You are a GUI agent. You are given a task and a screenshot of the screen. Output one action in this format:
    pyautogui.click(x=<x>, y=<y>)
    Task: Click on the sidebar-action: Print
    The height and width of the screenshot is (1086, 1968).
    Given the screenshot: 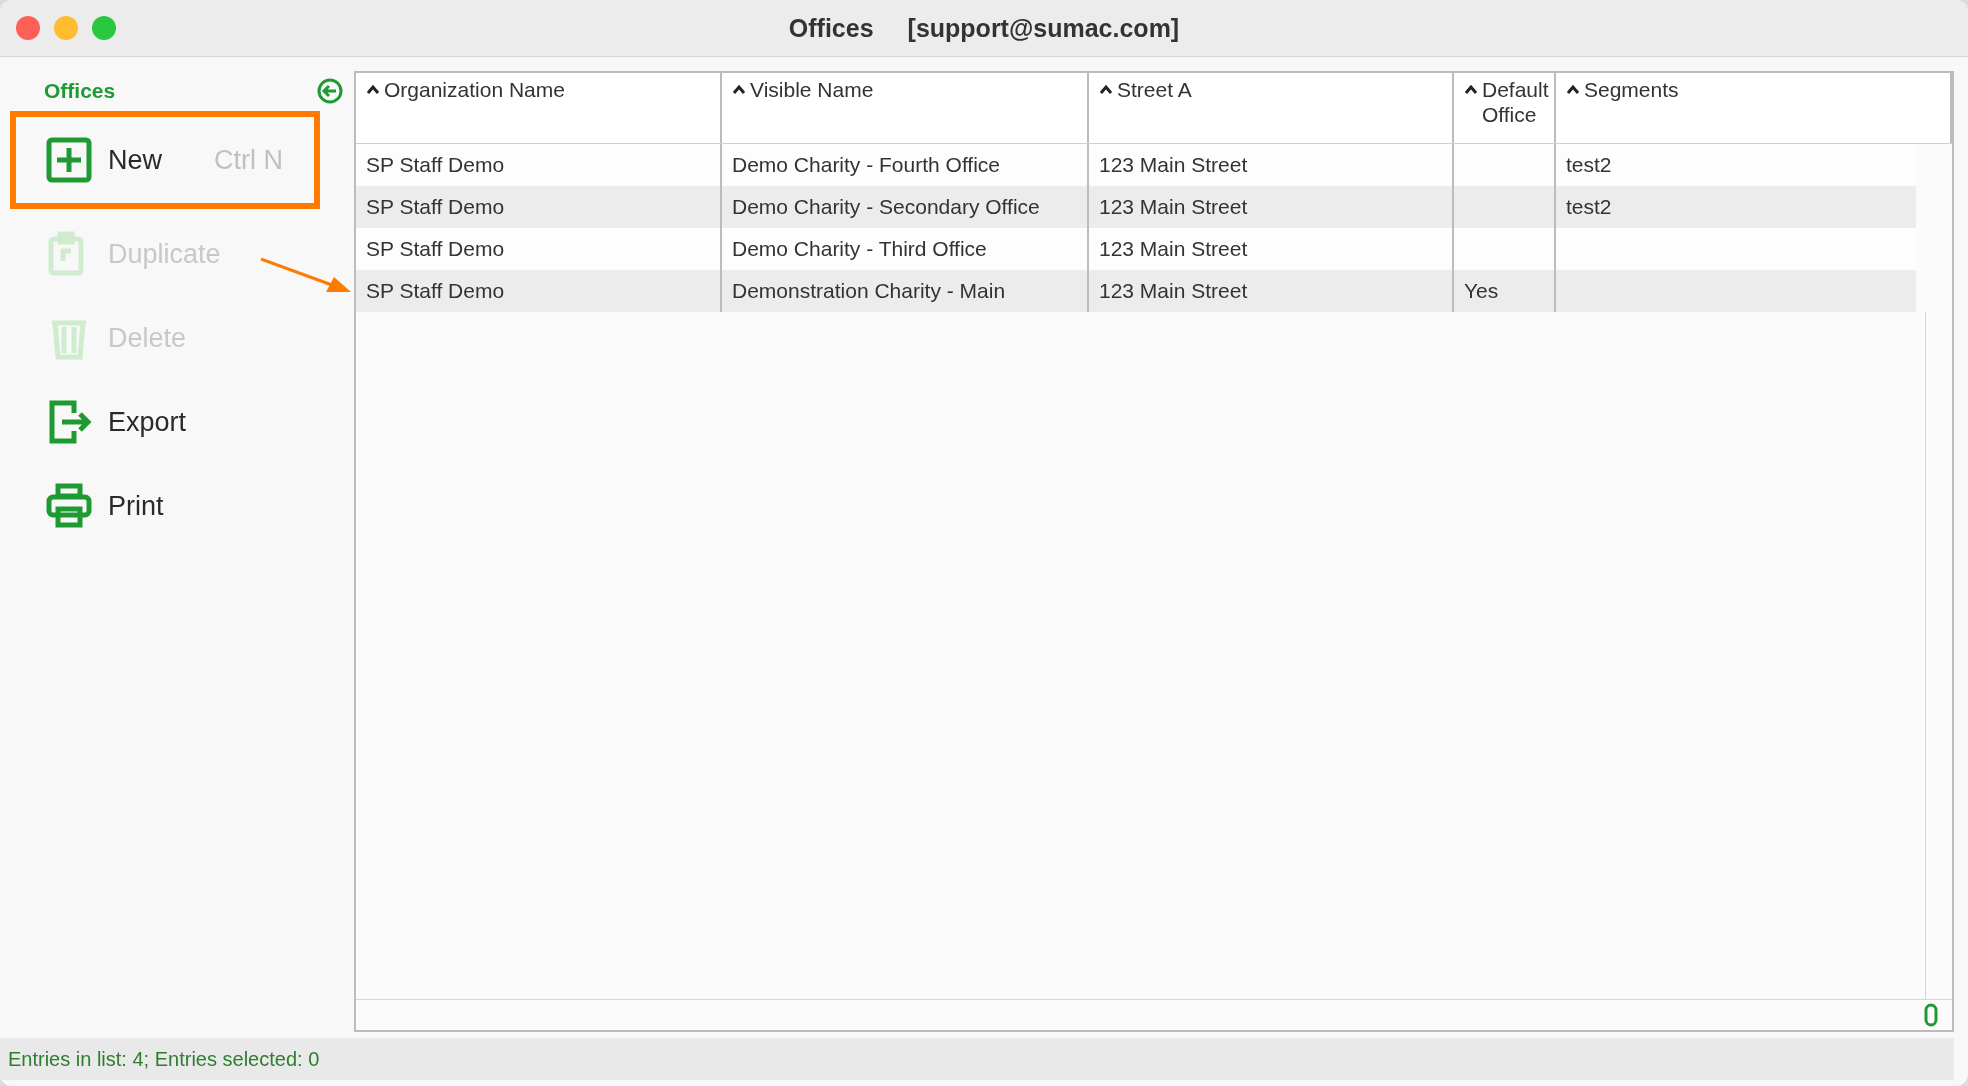 What is the action you would take?
    pyautogui.click(x=165, y=506)
    